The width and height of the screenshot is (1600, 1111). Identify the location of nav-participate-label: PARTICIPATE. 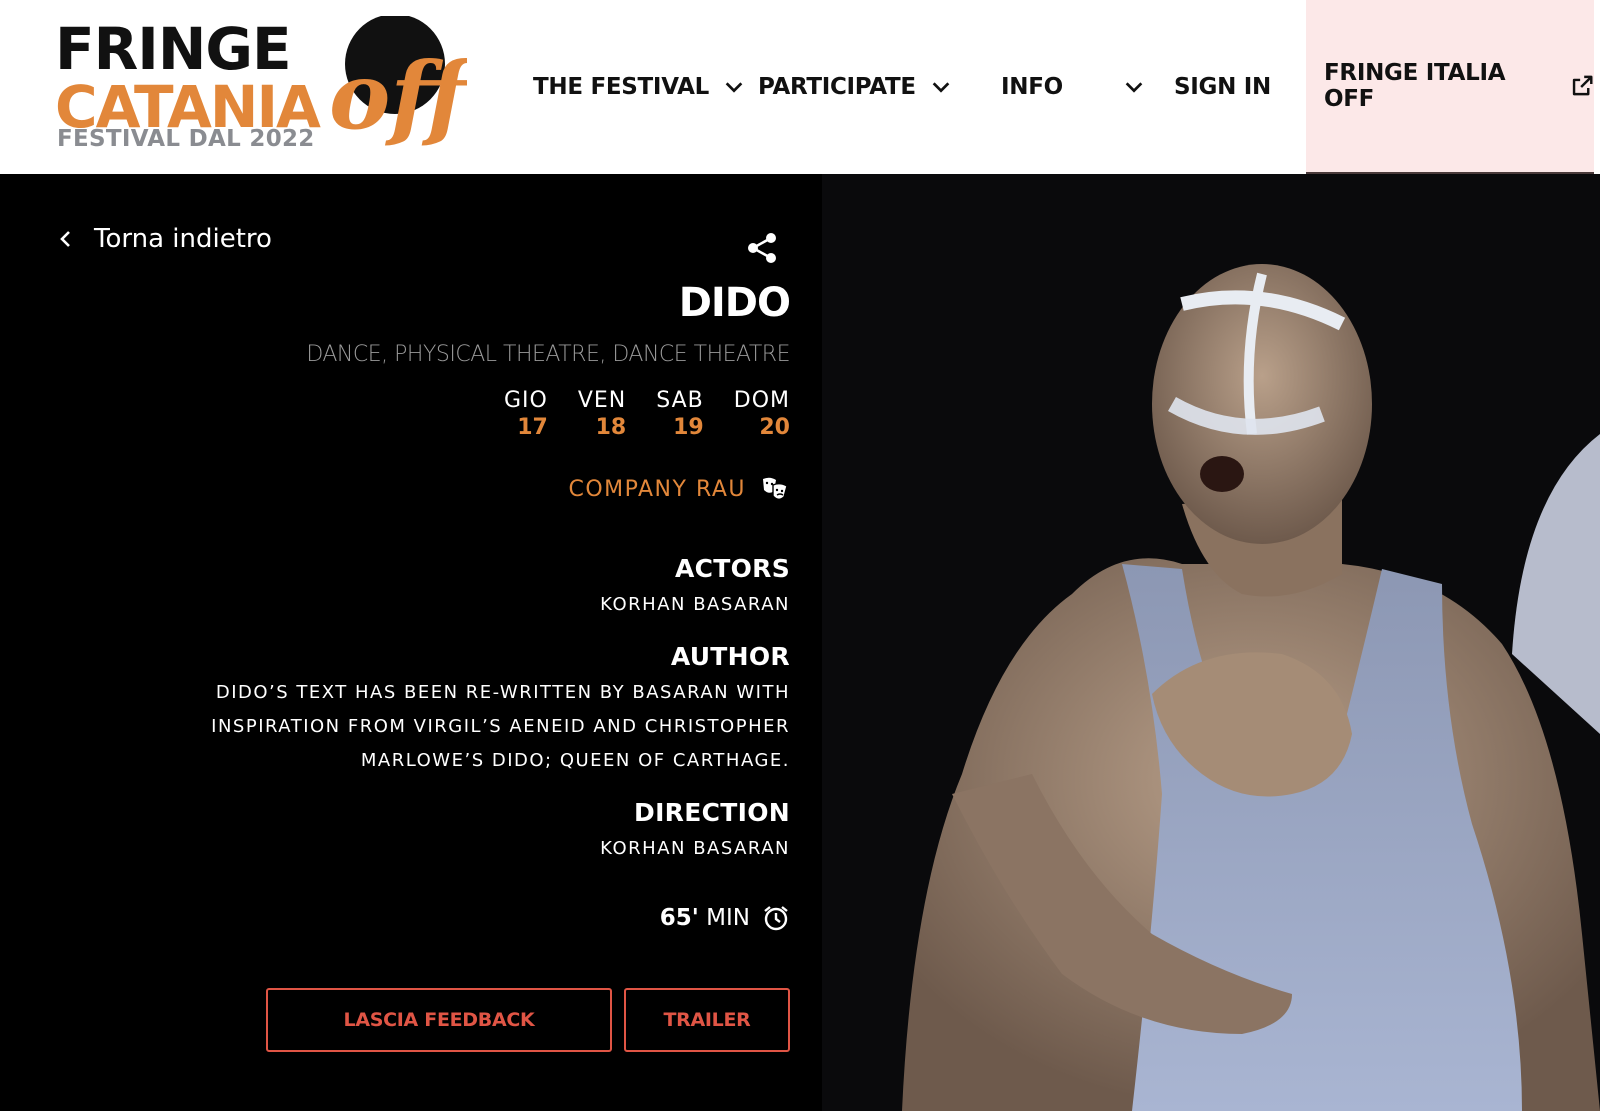
(837, 87).